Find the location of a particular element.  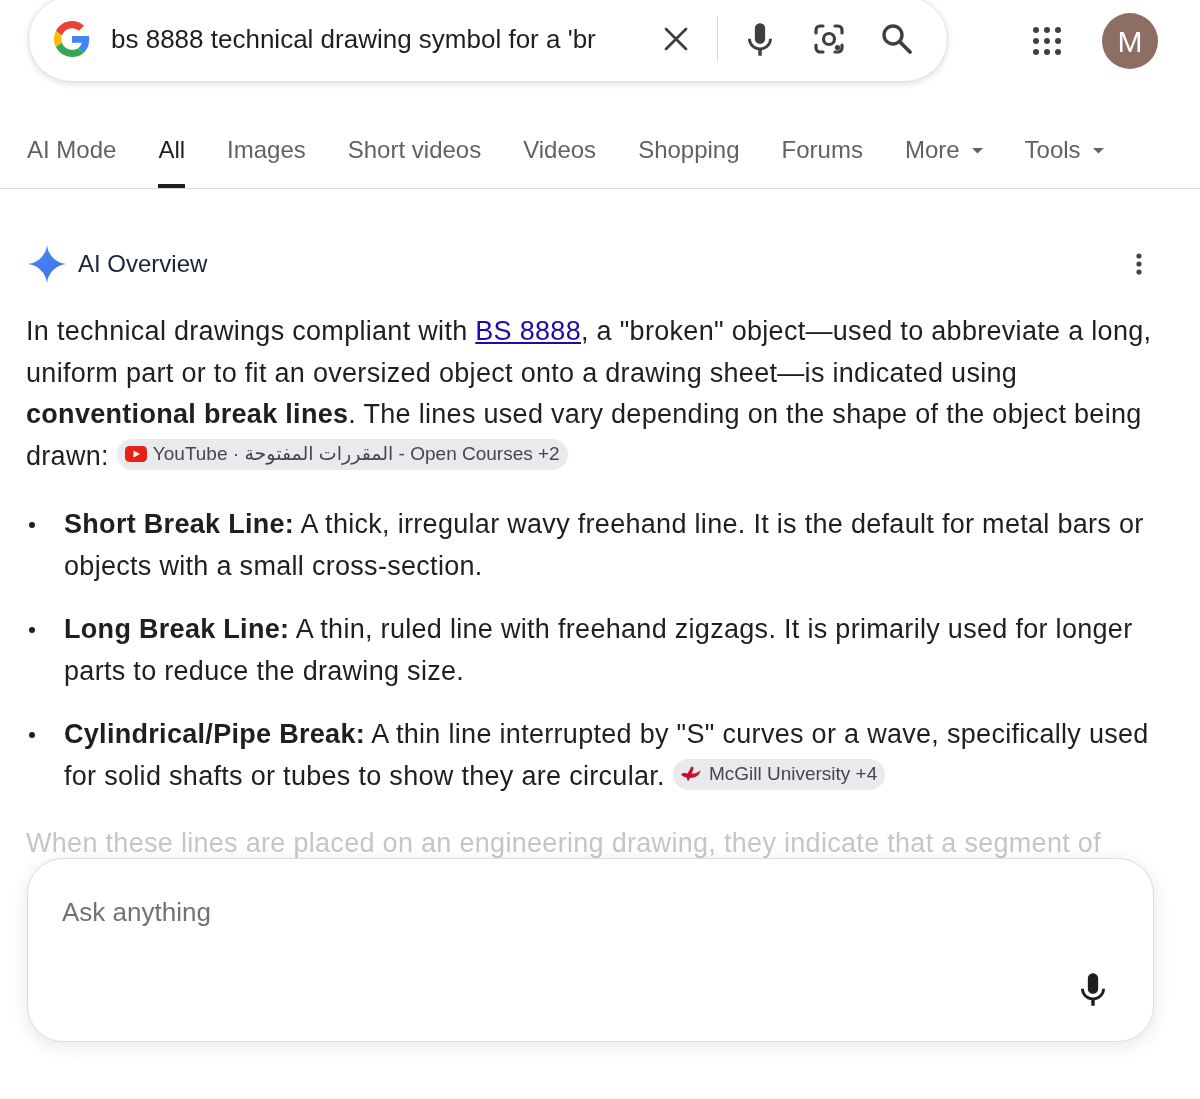

tab: Images is located at coordinates (266, 154).